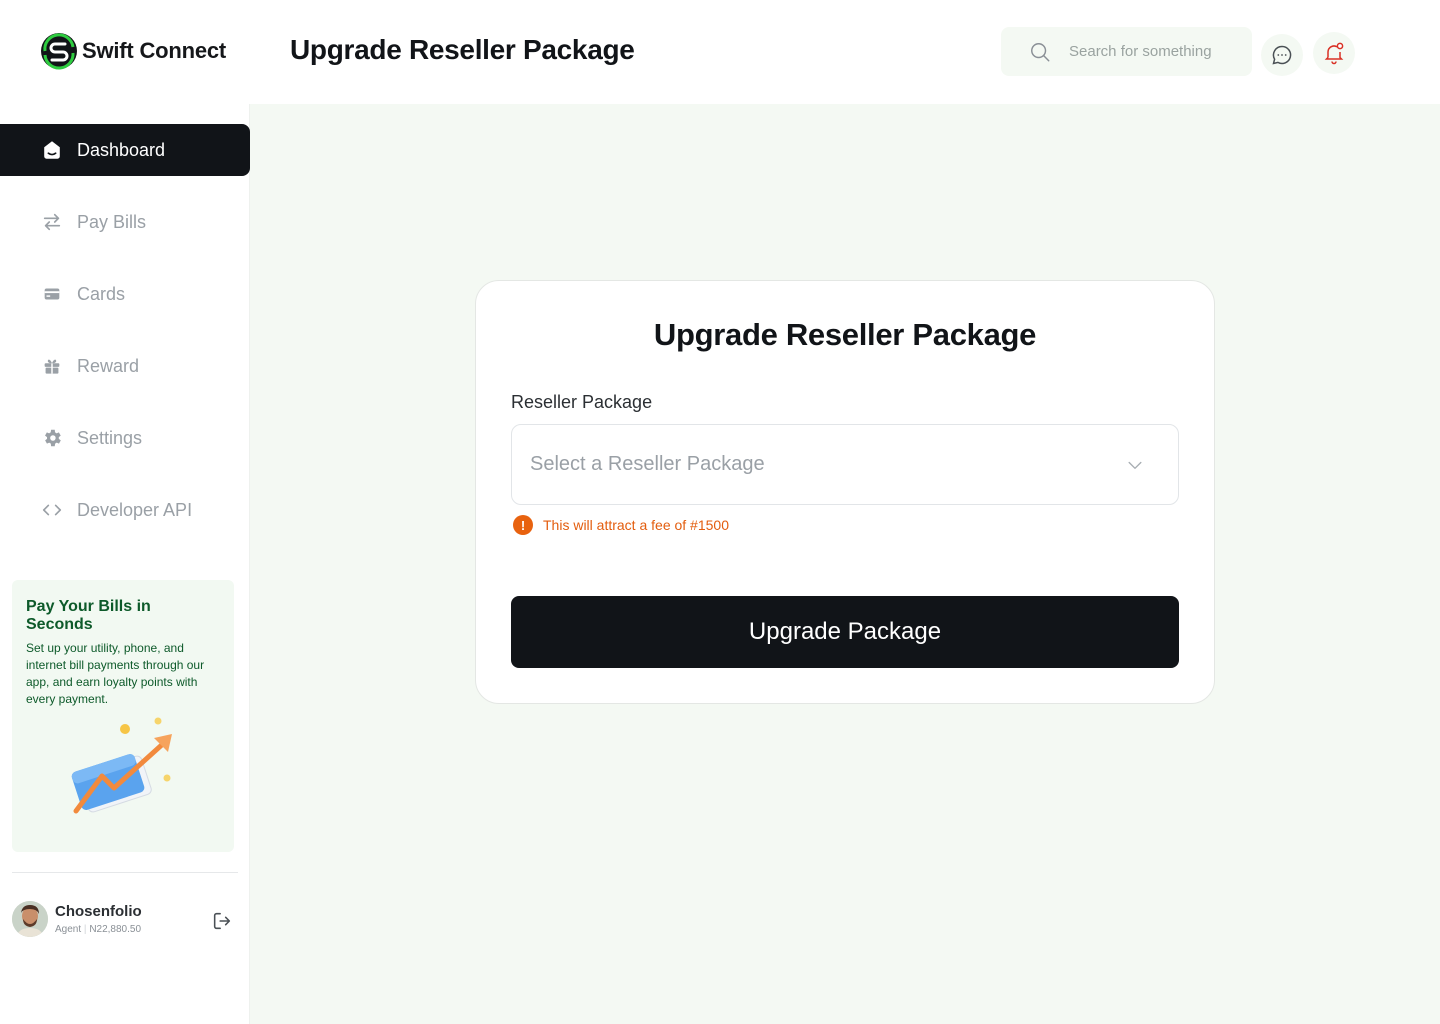  I want to click on avatar-image, so click(30, 919).